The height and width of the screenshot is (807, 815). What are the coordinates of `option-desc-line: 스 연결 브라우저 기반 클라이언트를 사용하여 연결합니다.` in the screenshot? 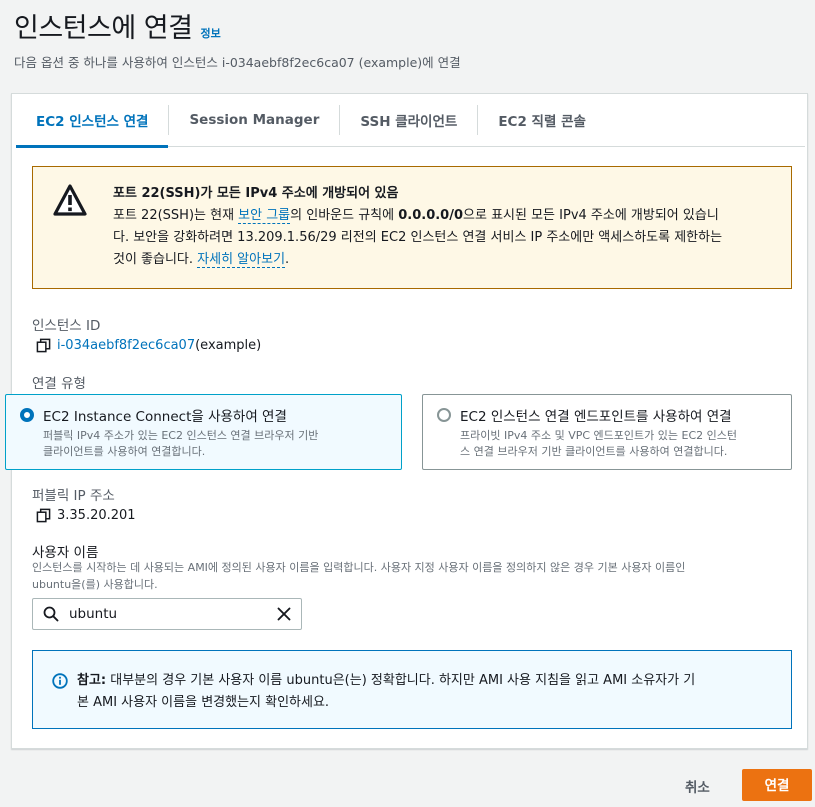 It's located at (594, 451).